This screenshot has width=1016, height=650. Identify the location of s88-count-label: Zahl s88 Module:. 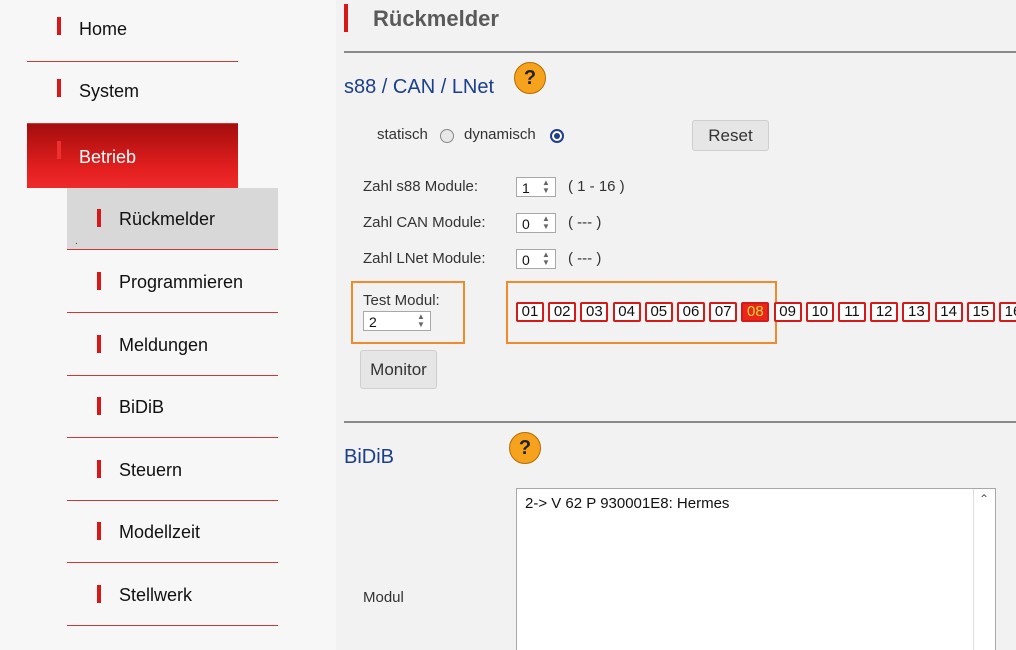
(421, 186).